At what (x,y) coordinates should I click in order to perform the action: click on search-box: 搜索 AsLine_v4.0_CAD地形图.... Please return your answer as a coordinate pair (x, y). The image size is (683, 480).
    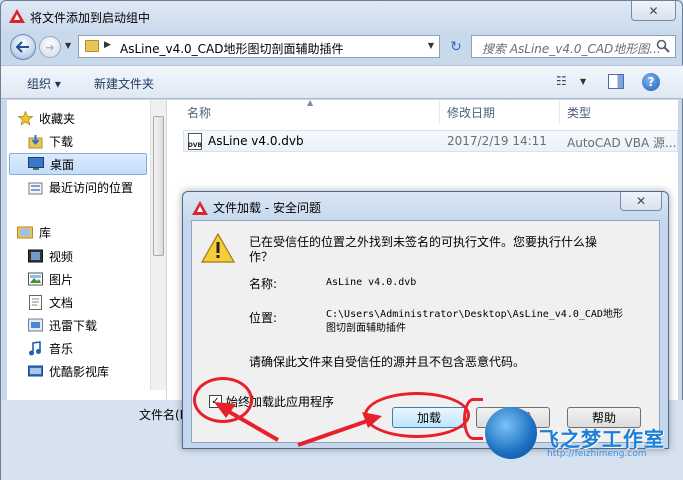
    Looking at the image, I should click on (573, 46).